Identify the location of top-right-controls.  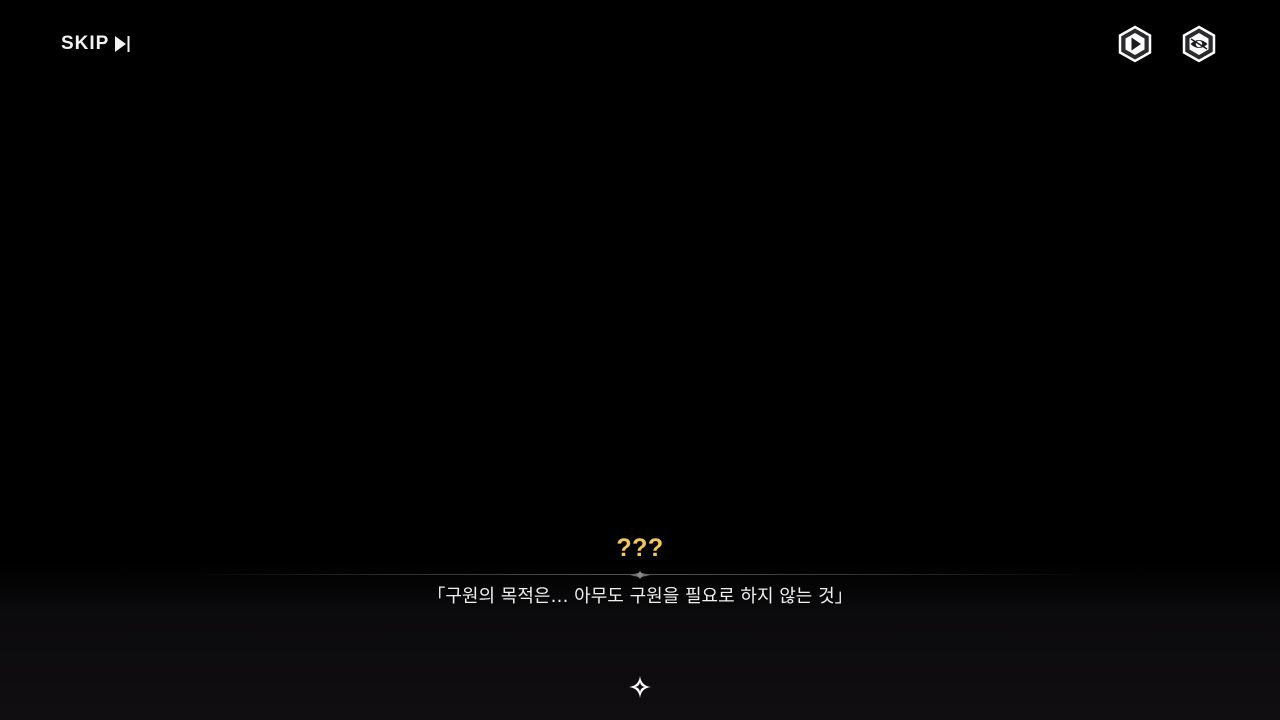
(1167, 44).